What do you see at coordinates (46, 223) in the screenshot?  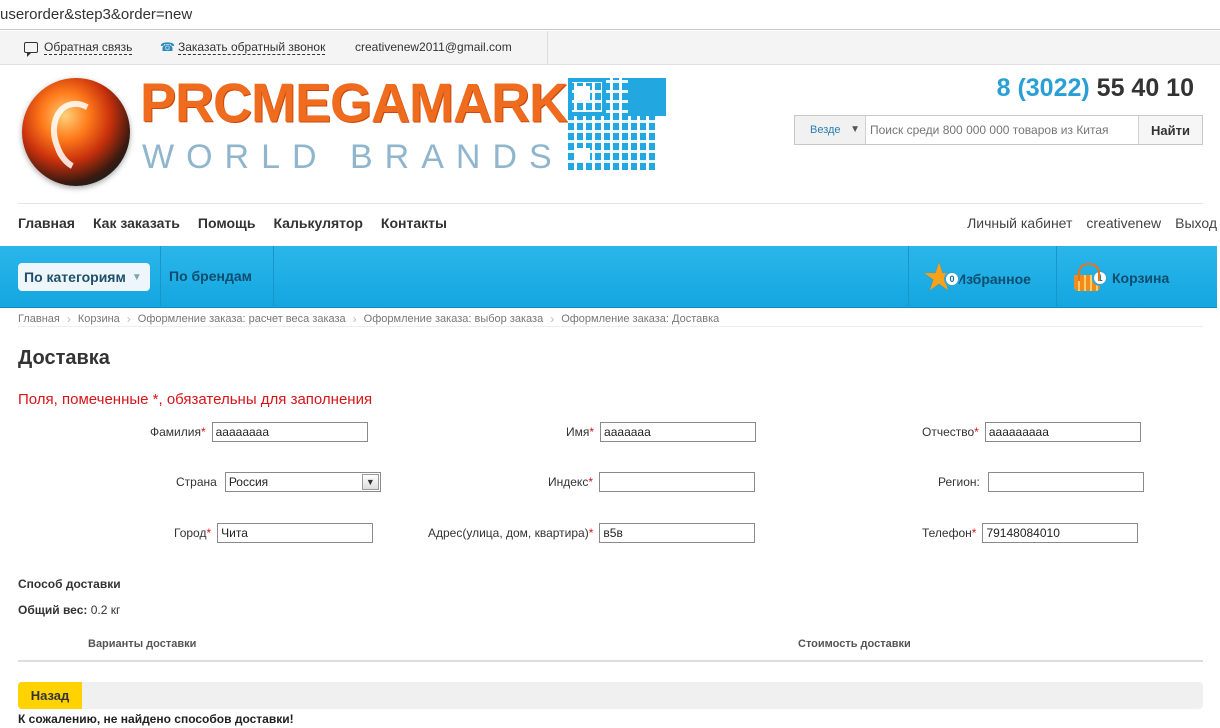 I see `menu-item-home: Главная` at bounding box center [46, 223].